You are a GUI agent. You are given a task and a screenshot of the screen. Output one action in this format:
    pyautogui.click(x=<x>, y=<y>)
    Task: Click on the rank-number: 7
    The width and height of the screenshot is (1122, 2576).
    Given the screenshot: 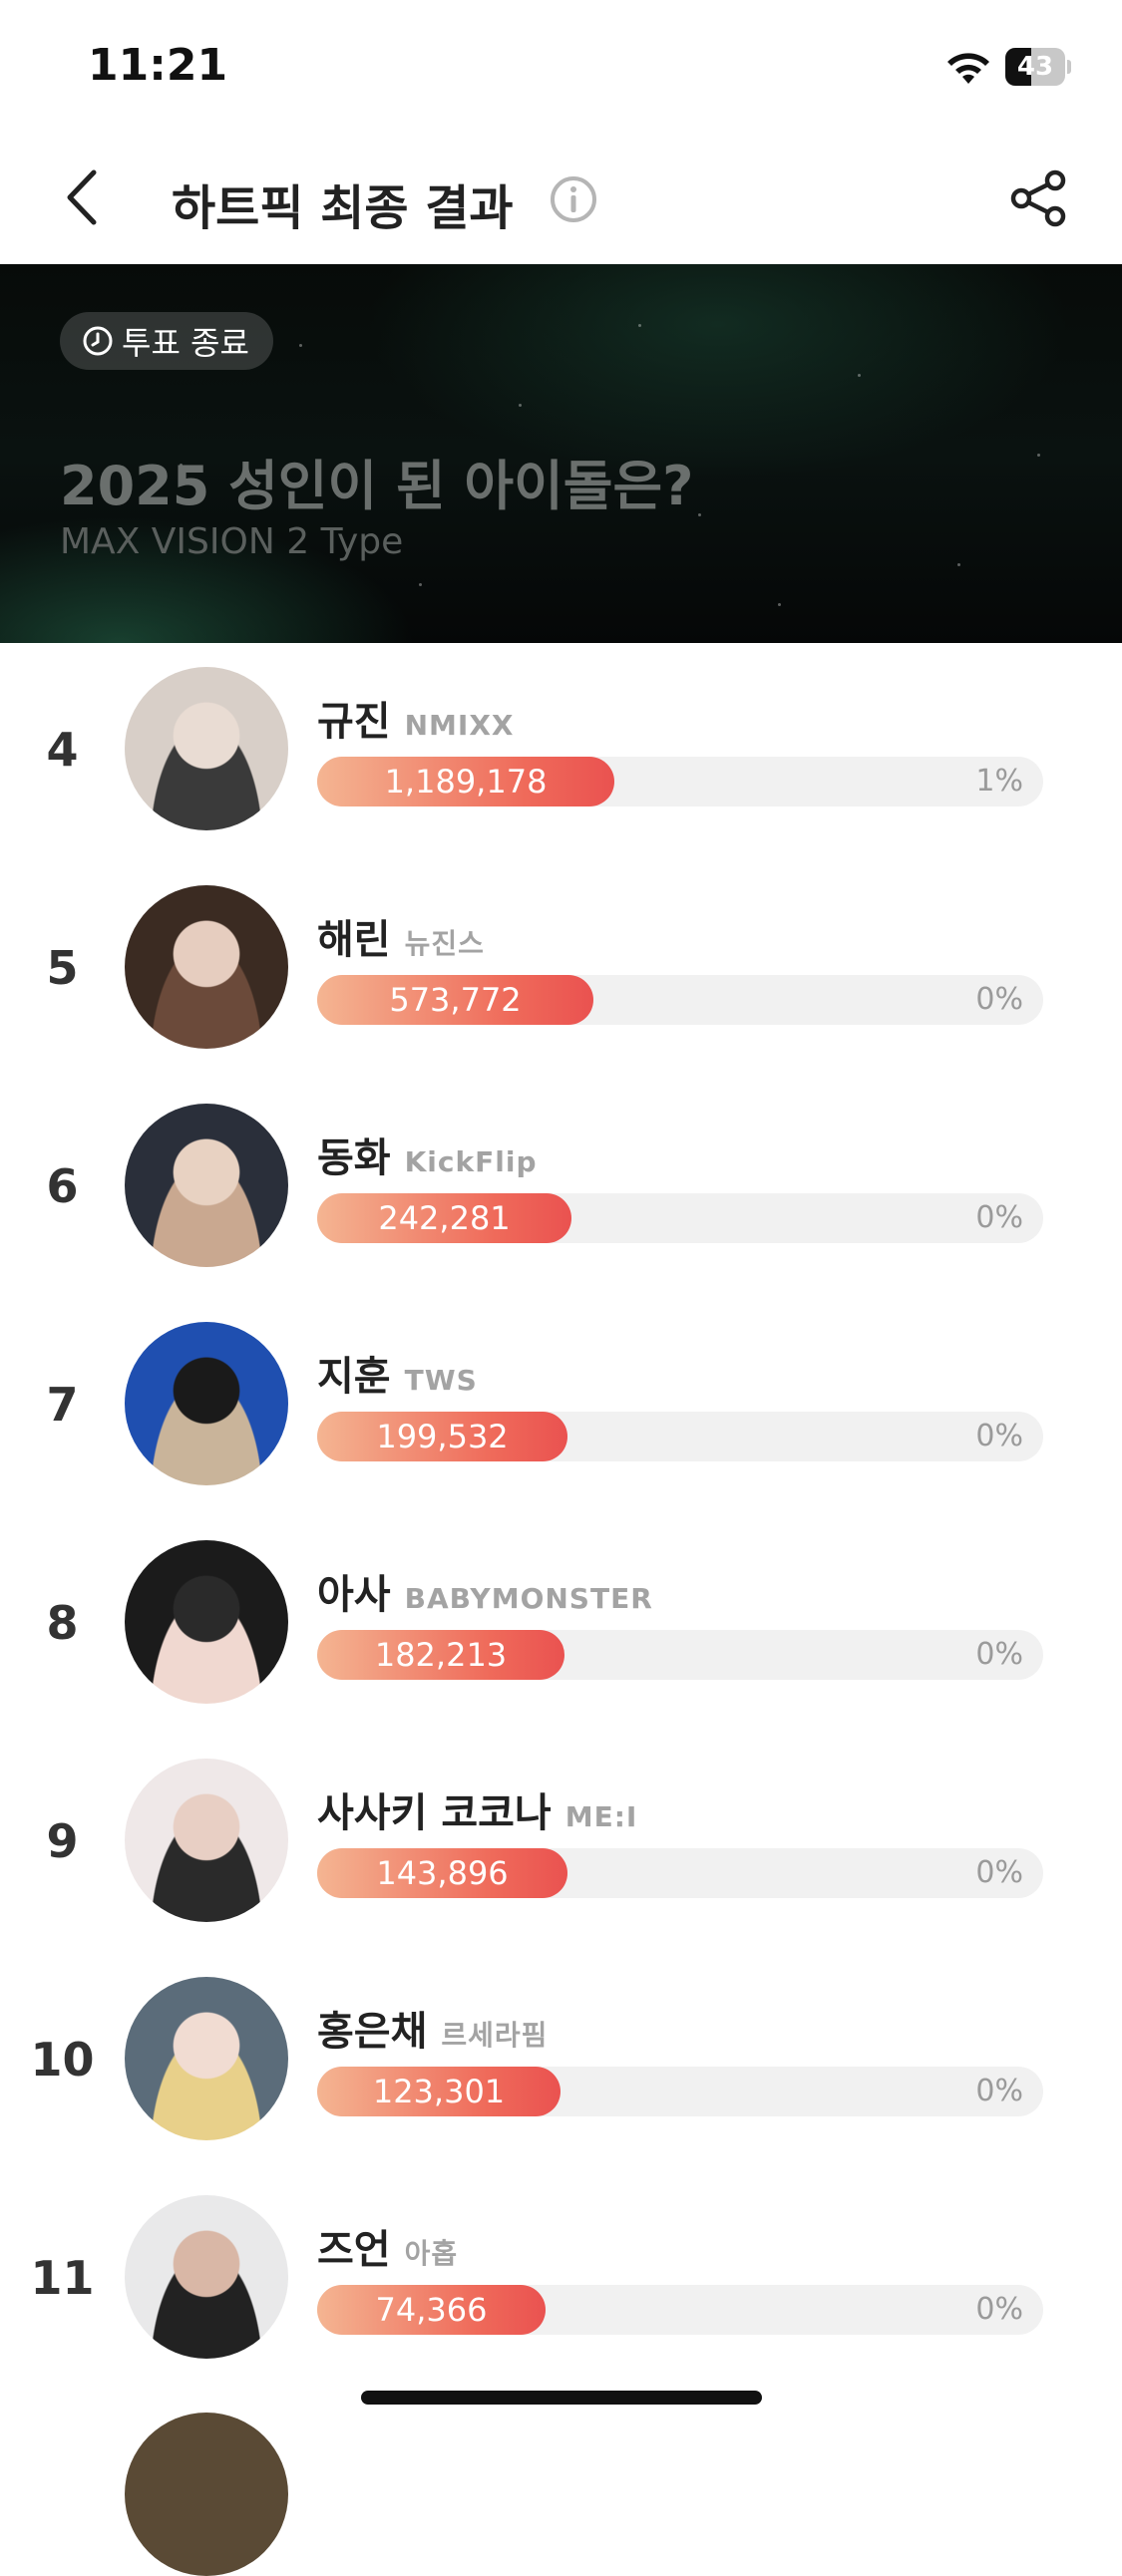 What is the action you would take?
    pyautogui.click(x=62, y=1405)
    